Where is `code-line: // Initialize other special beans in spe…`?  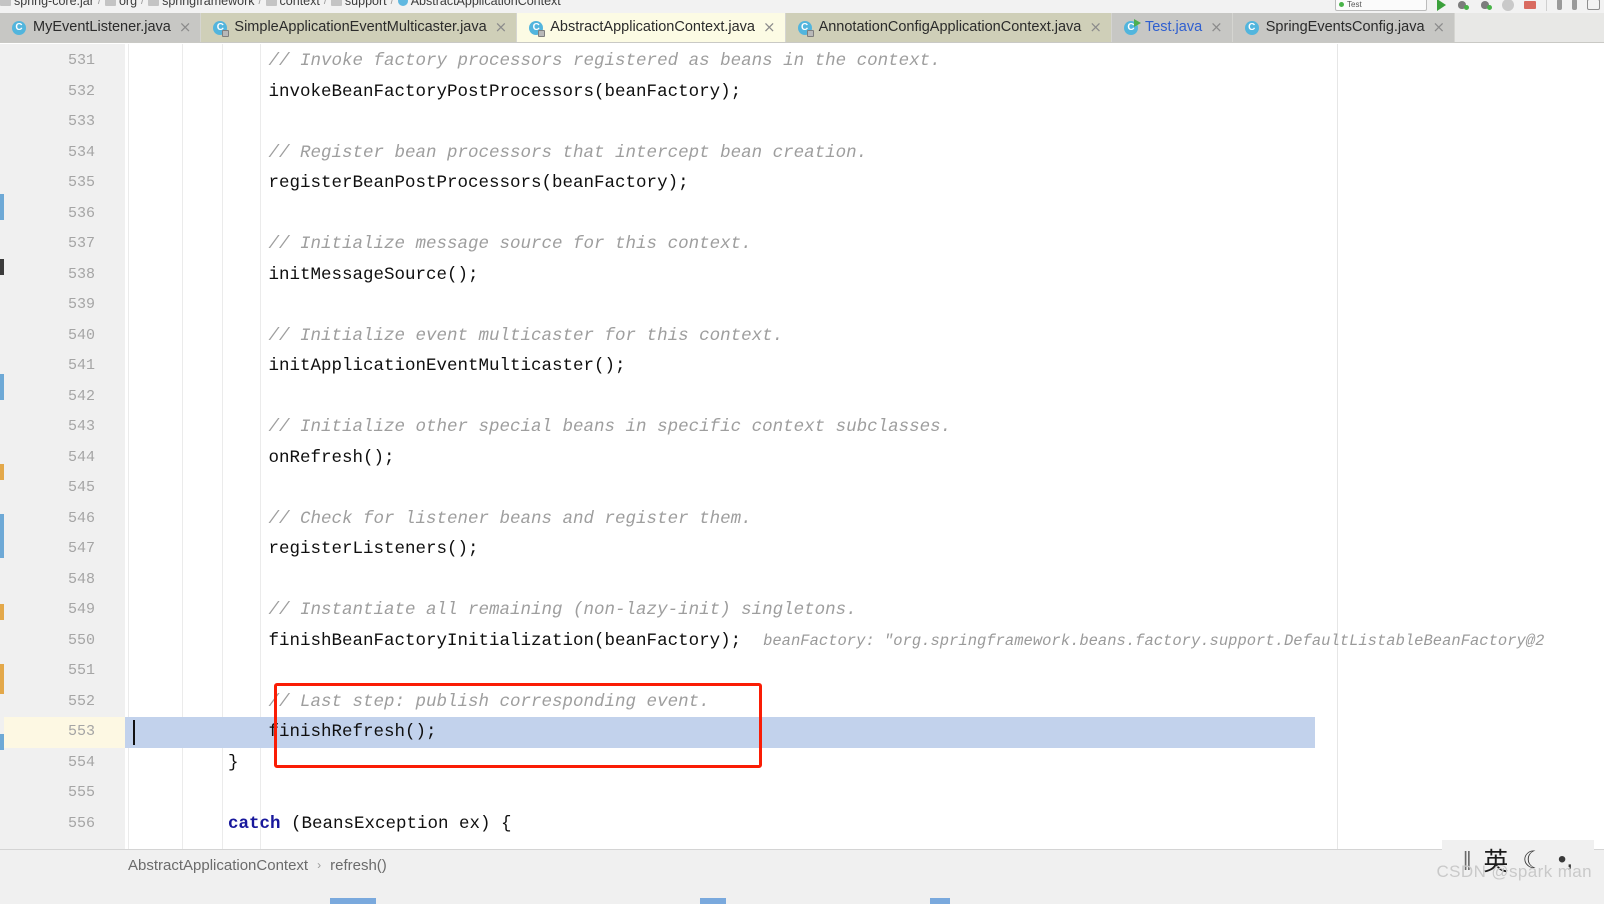 code-line: // Initialize other special beans in spe… is located at coordinates (610, 427).